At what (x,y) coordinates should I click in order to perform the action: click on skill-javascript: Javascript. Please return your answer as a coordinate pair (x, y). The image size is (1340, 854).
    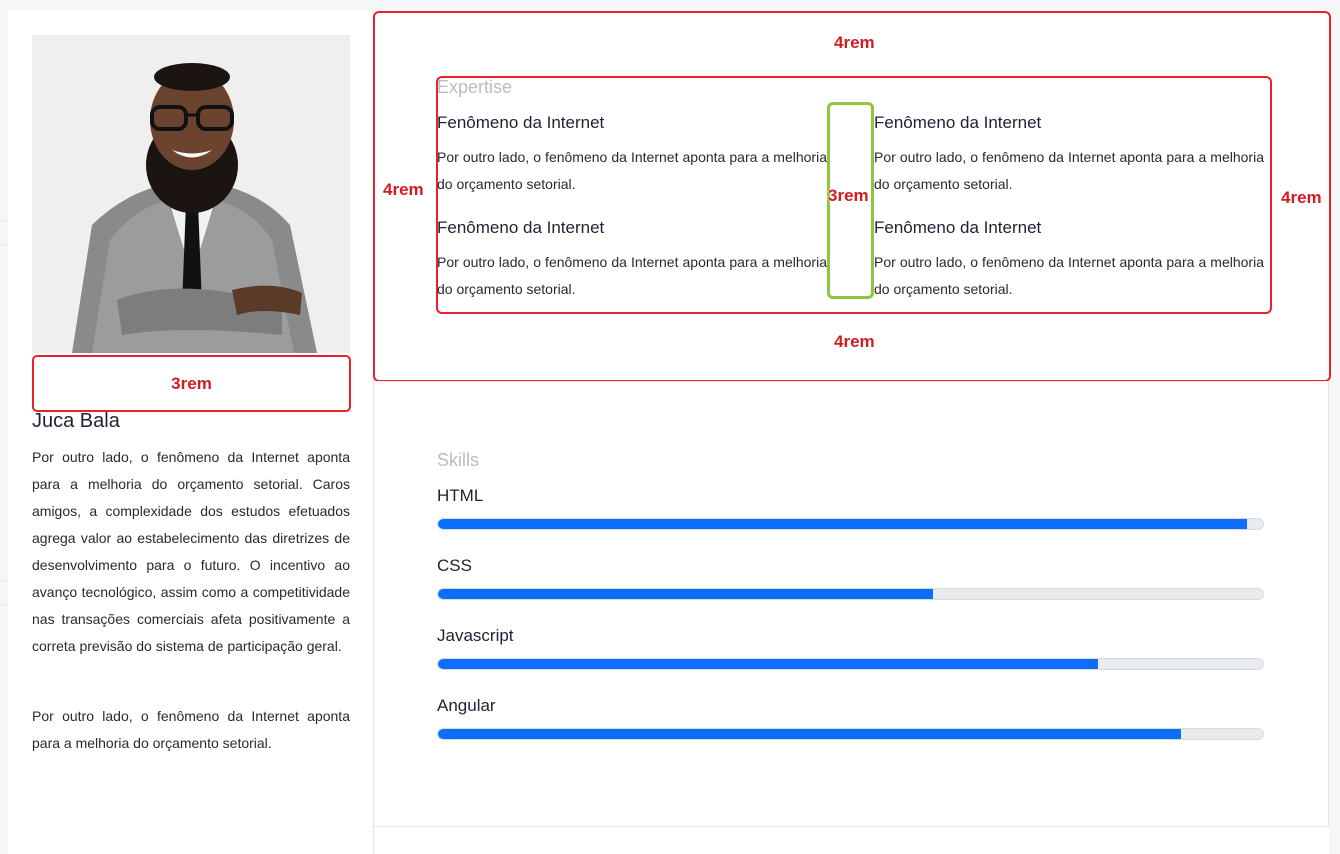
    Looking at the image, I should click on (850, 648).